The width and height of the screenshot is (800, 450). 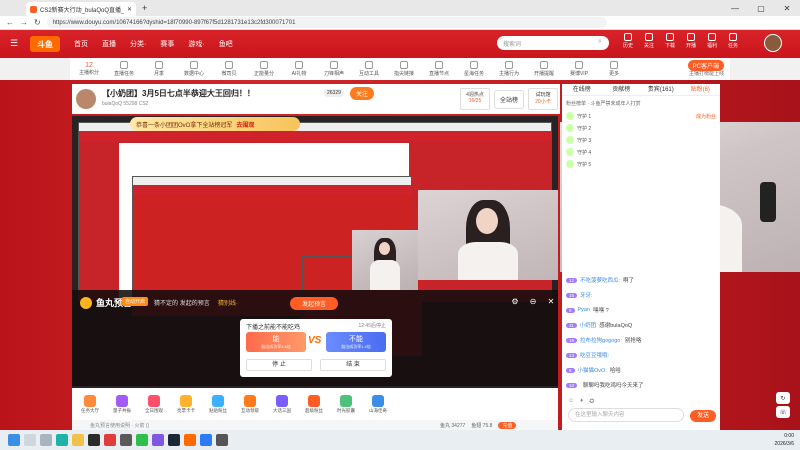 What do you see at coordinates (509, 69) in the screenshot?
I see `tool-behavior: 主播行为` at bounding box center [509, 69].